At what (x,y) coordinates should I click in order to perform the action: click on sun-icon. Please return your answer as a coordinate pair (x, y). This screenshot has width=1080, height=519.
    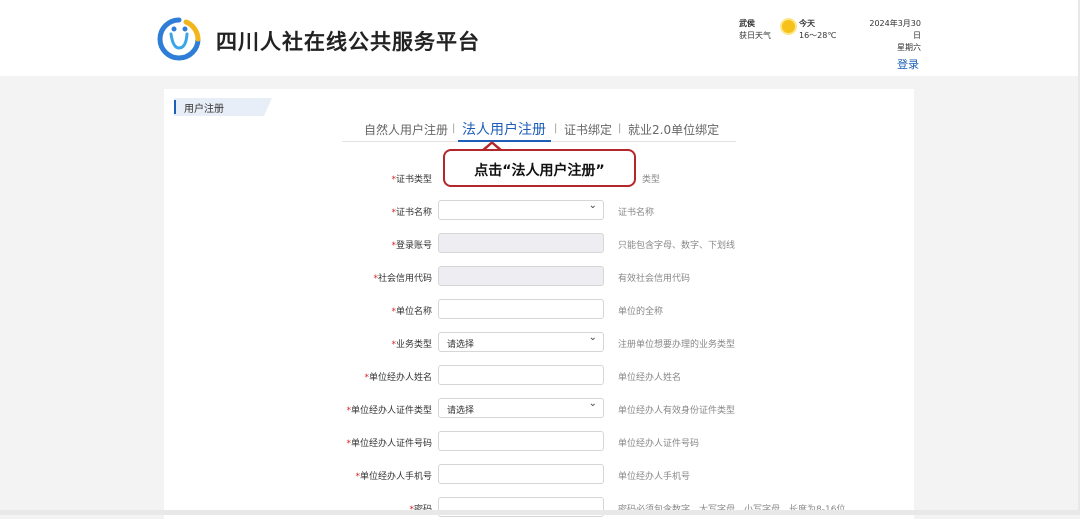
    Looking at the image, I should click on (788, 26).